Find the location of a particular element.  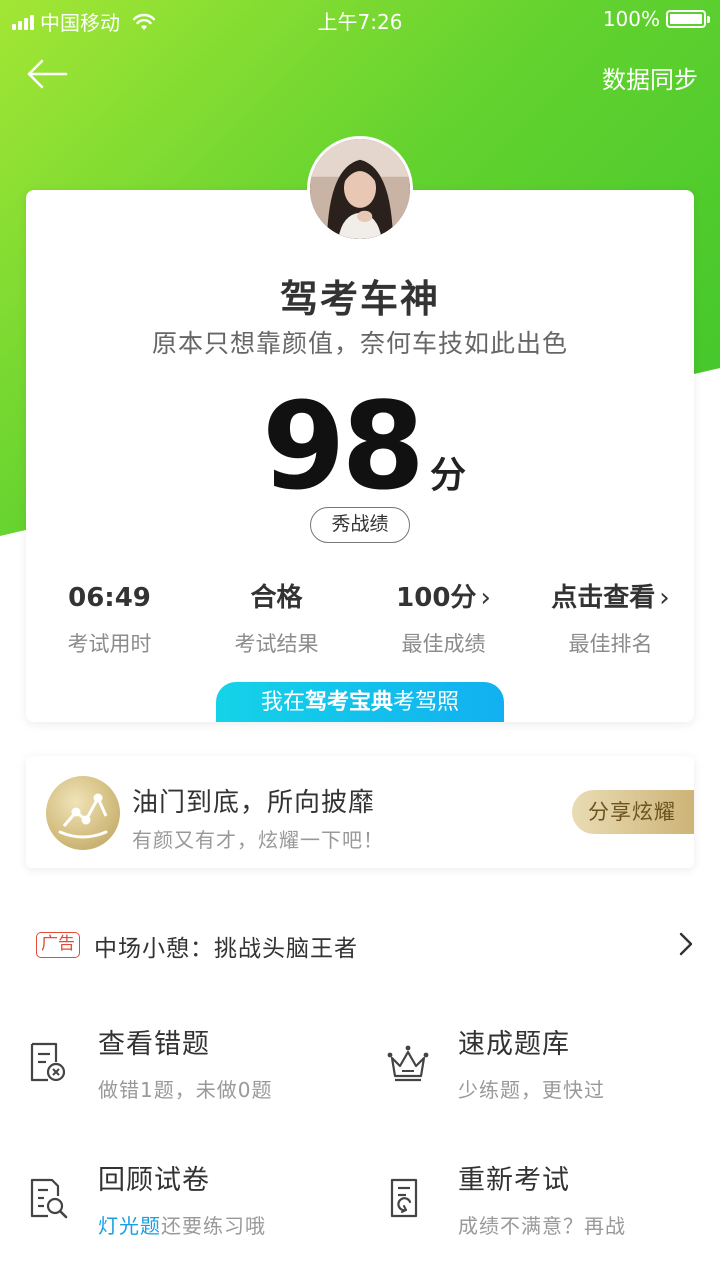

share-title: 油门到底，所向披靡 is located at coordinates (254, 803).